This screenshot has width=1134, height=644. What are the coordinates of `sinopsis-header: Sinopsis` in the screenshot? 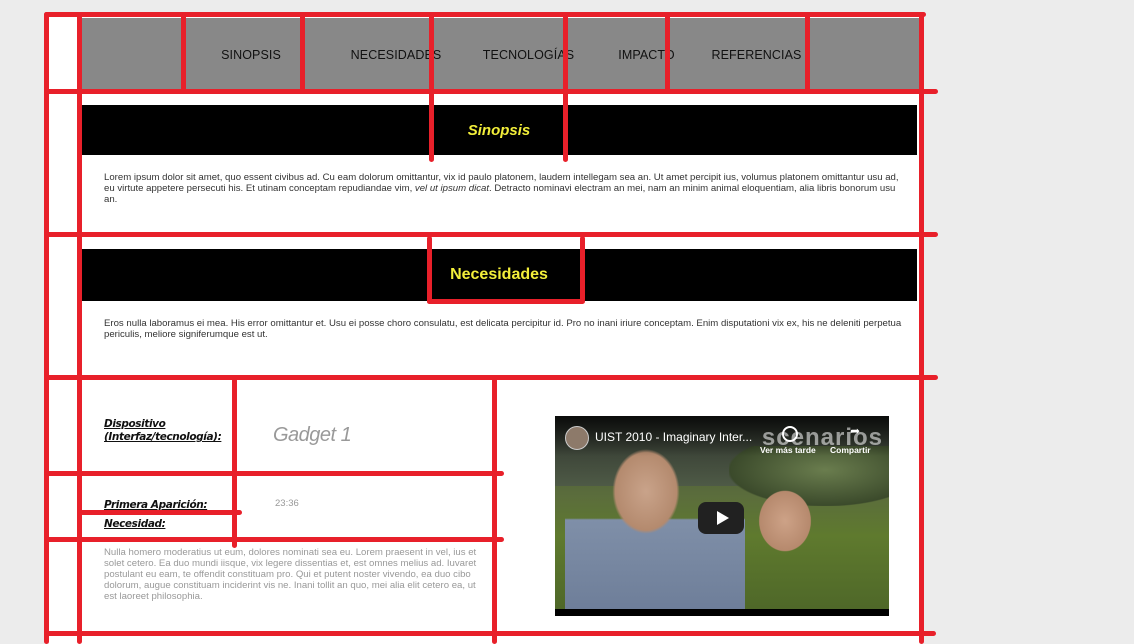 It's located at (499, 130).